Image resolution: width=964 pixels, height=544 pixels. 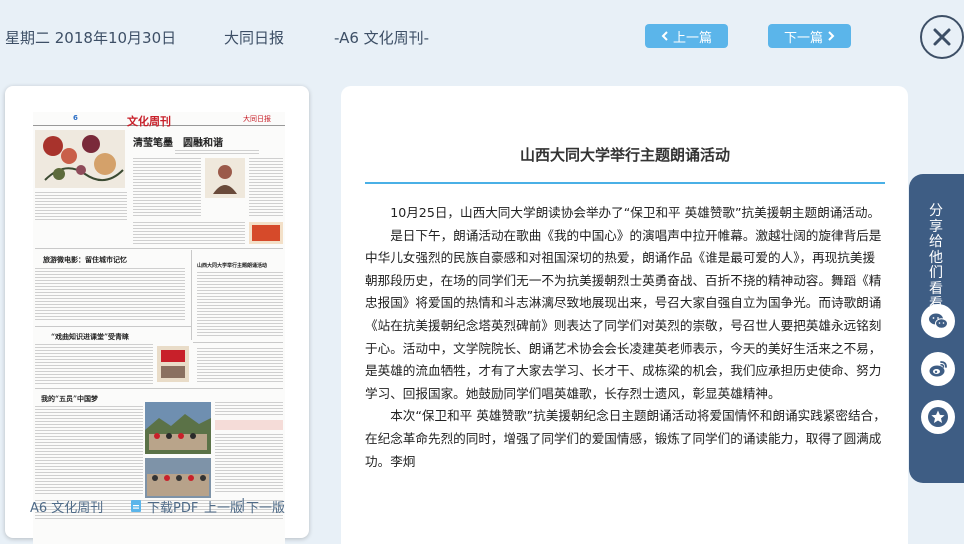 I want to click on prev-article-button: 上一篇, so click(x=686, y=36).